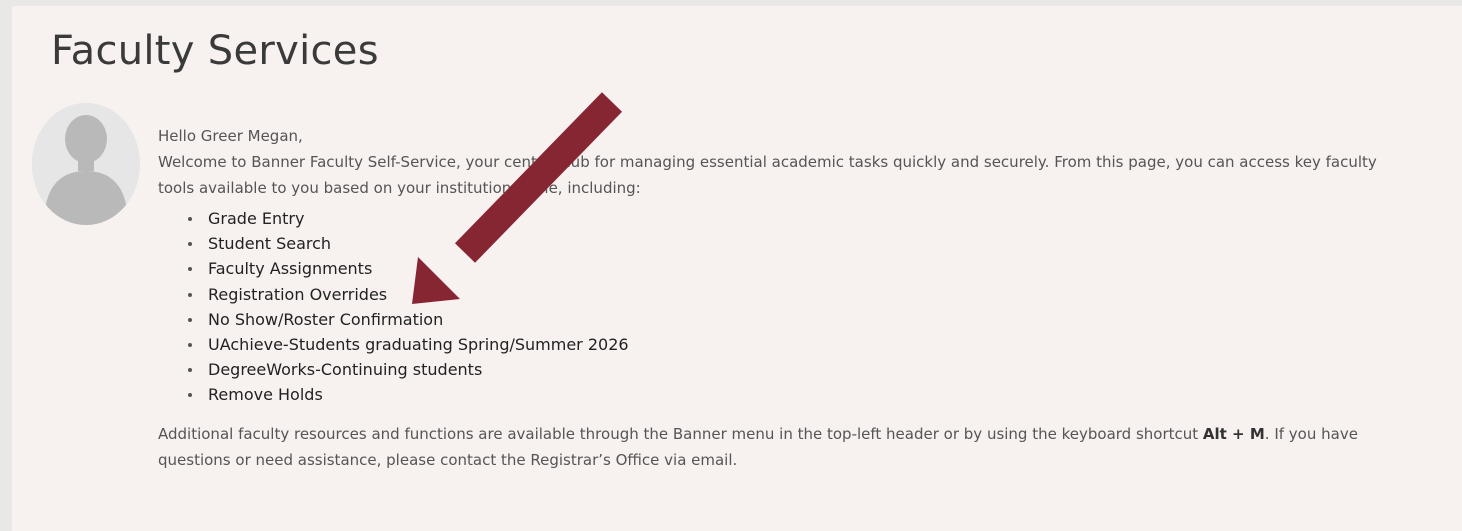  I want to click on feature-item-degreeworks: DegreeWorks-Continuing students, so click(808, 369).